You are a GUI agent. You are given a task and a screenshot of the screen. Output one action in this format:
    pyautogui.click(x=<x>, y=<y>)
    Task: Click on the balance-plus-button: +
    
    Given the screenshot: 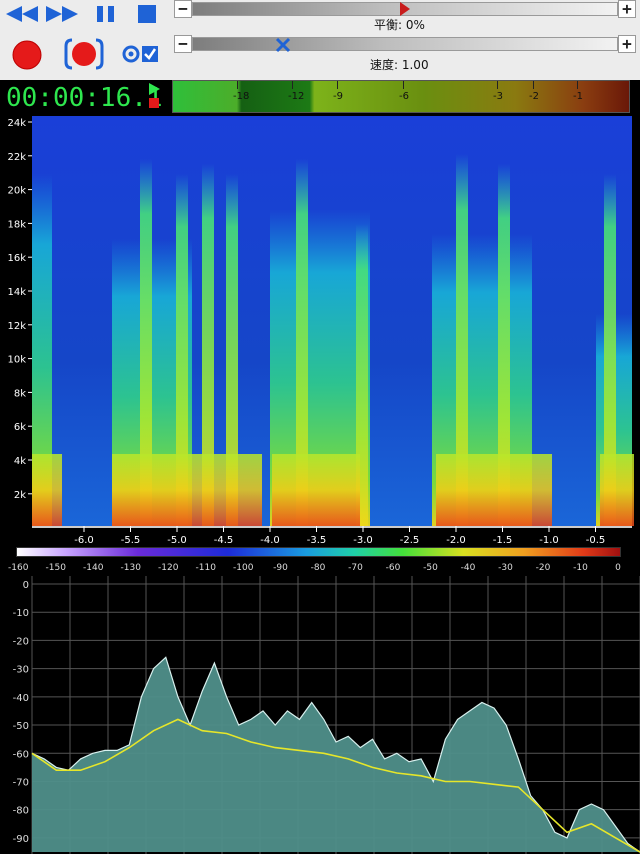 What is the action you would take?
    pyautogui.click(x=627, y=9)
    